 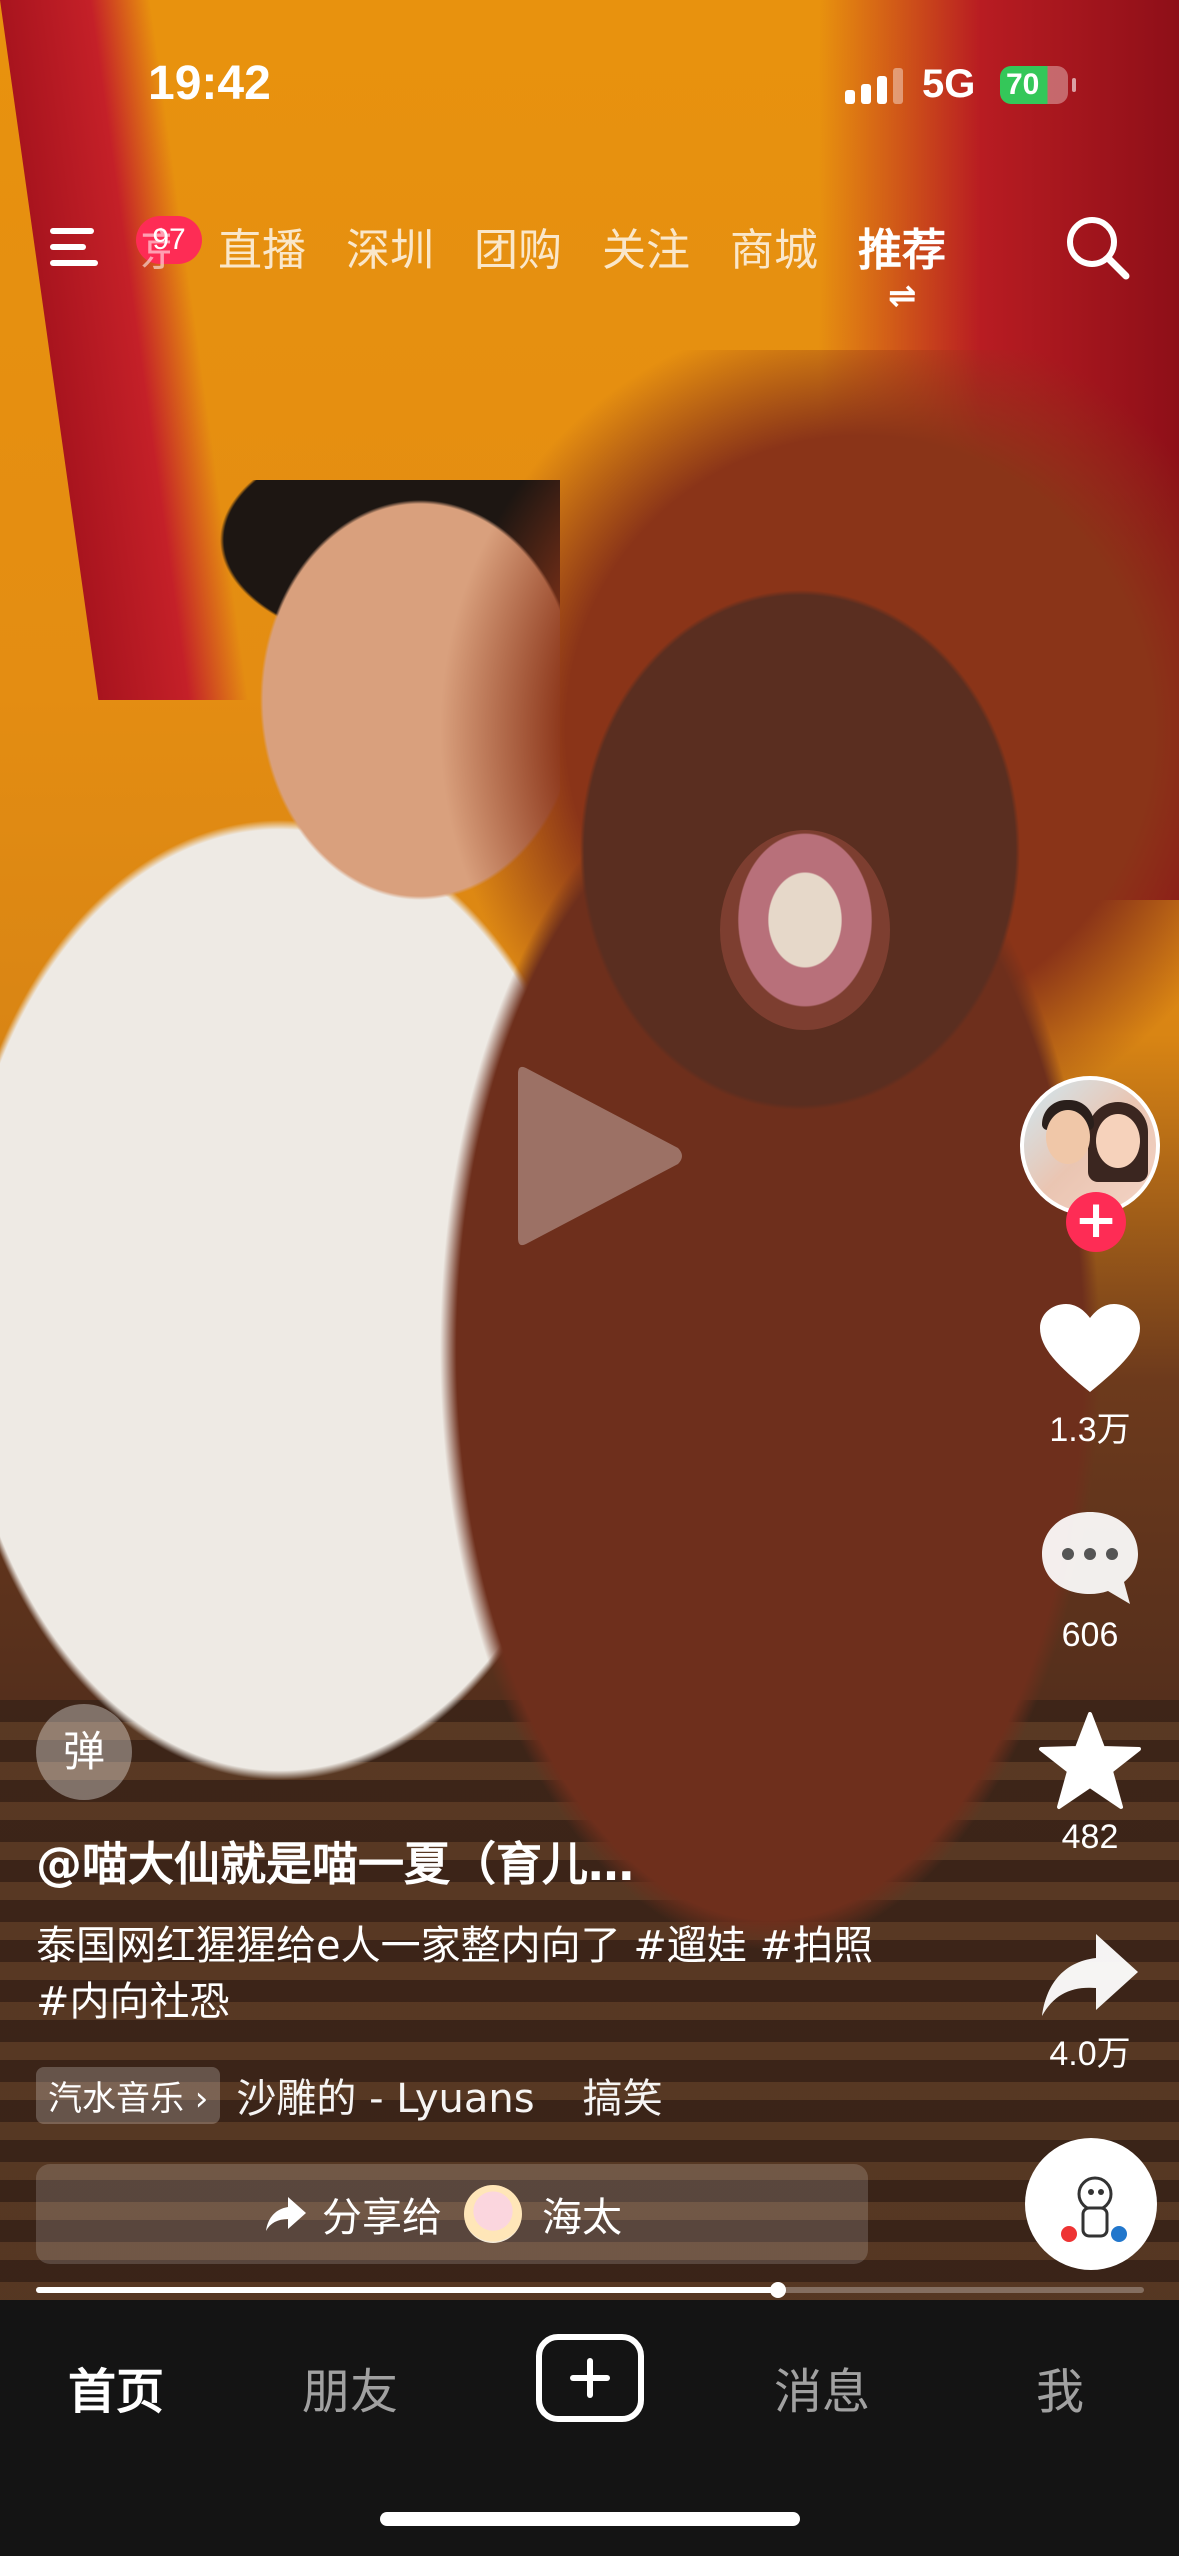 I want to click on share-to-bar: 分享给 海太, so click(x=452, y=2214).